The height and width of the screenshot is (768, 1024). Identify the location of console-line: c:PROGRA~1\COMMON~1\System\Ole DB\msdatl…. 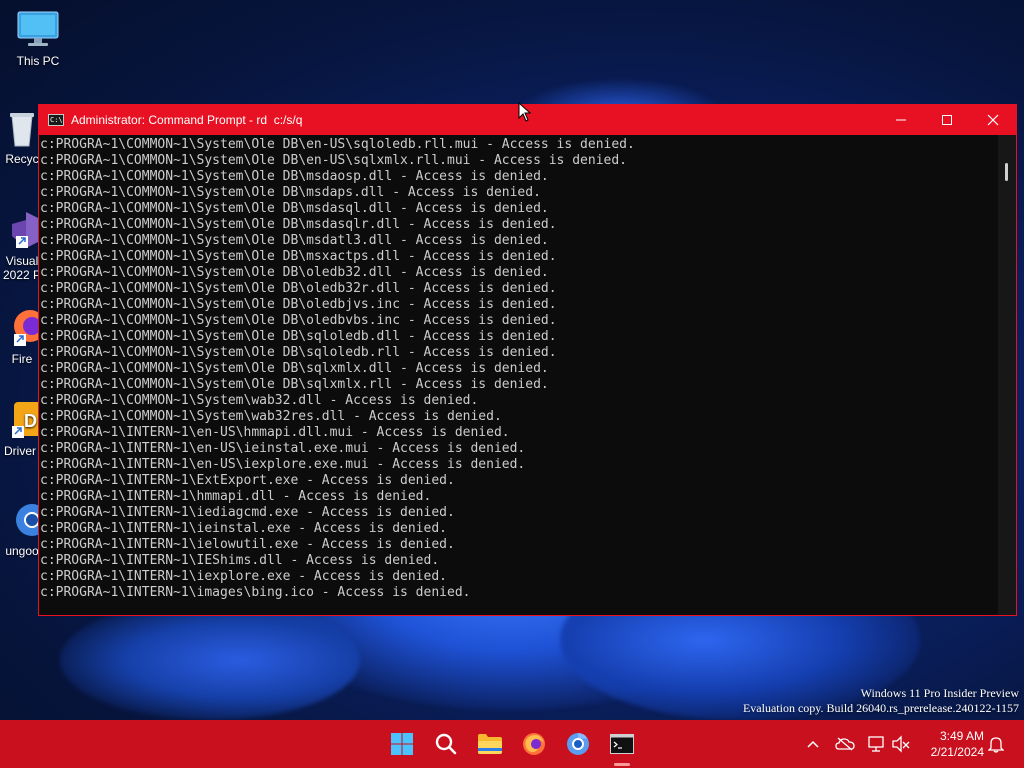
(294, 240).